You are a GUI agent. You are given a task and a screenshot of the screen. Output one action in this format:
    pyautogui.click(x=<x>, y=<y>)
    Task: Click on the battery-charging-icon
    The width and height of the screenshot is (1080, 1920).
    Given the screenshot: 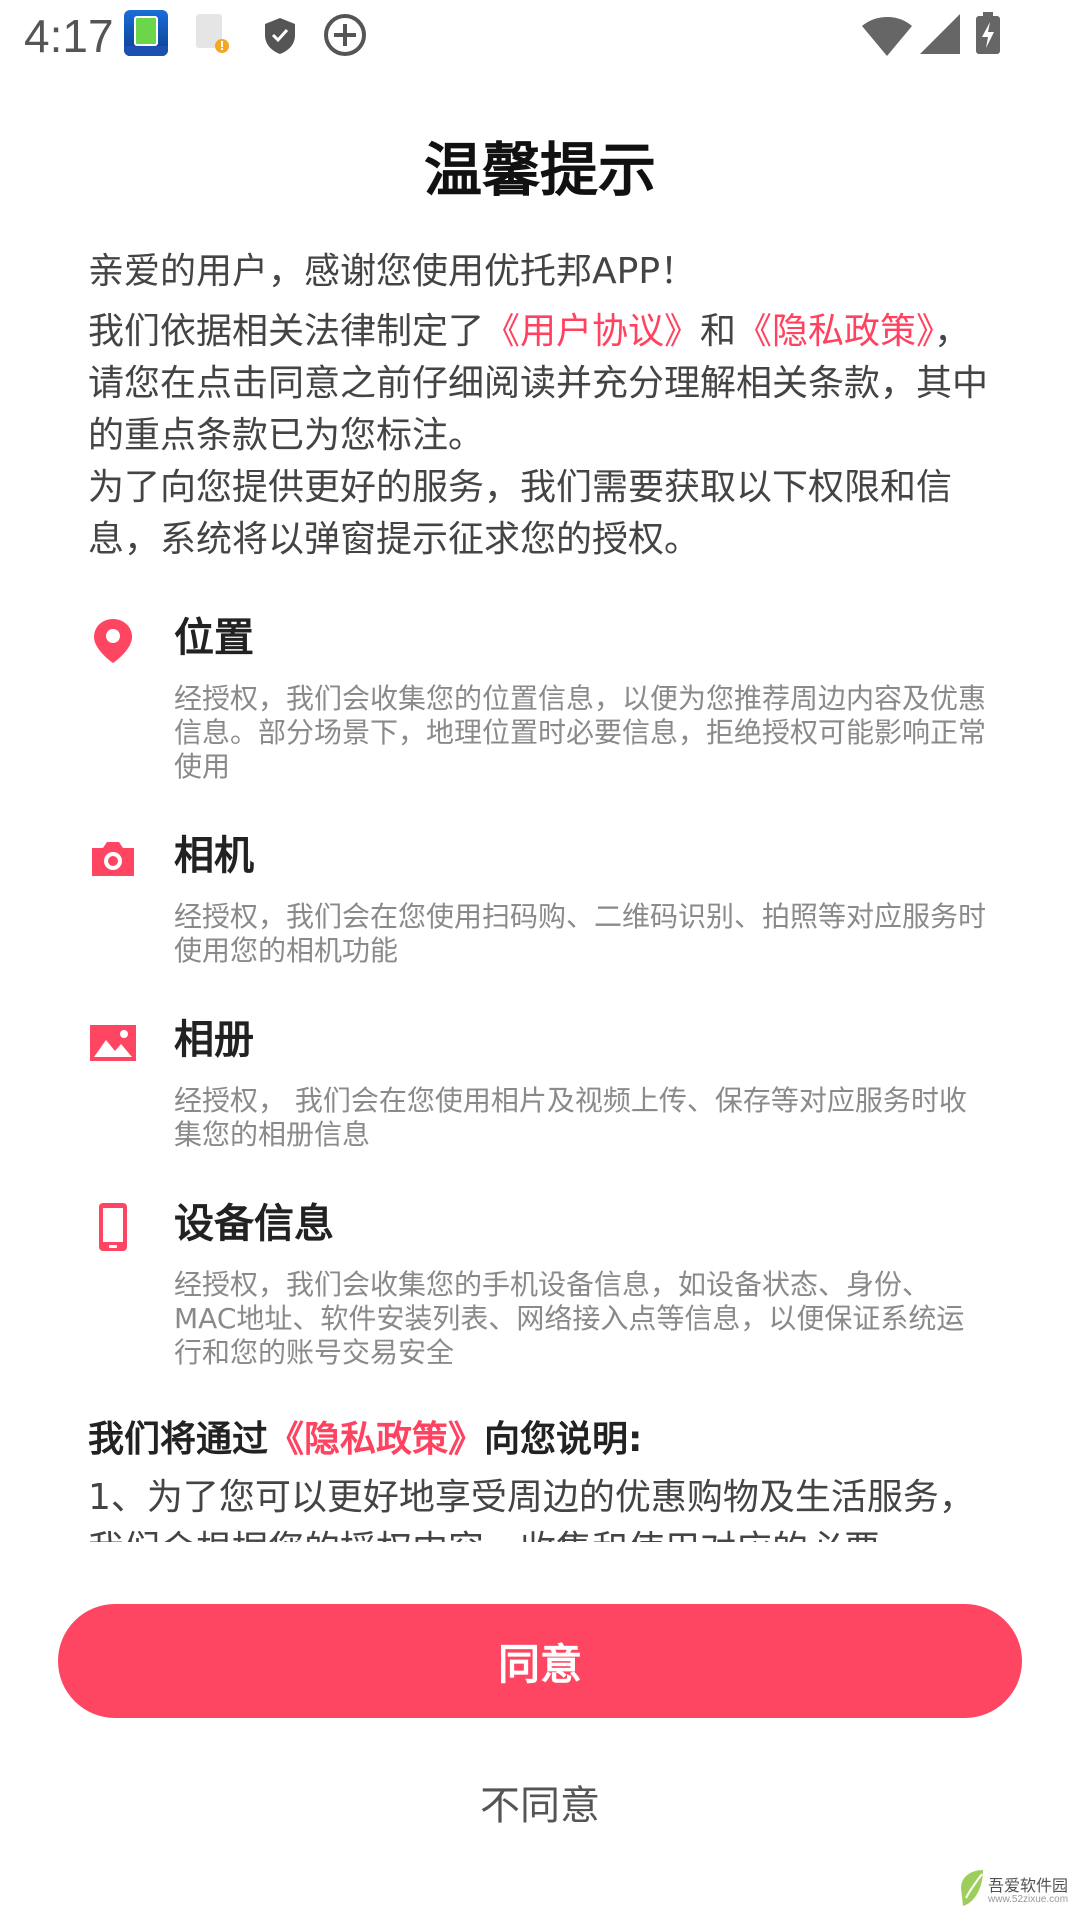 What is the action you would take?
    pyautogui.click(x=988, y=33)
    